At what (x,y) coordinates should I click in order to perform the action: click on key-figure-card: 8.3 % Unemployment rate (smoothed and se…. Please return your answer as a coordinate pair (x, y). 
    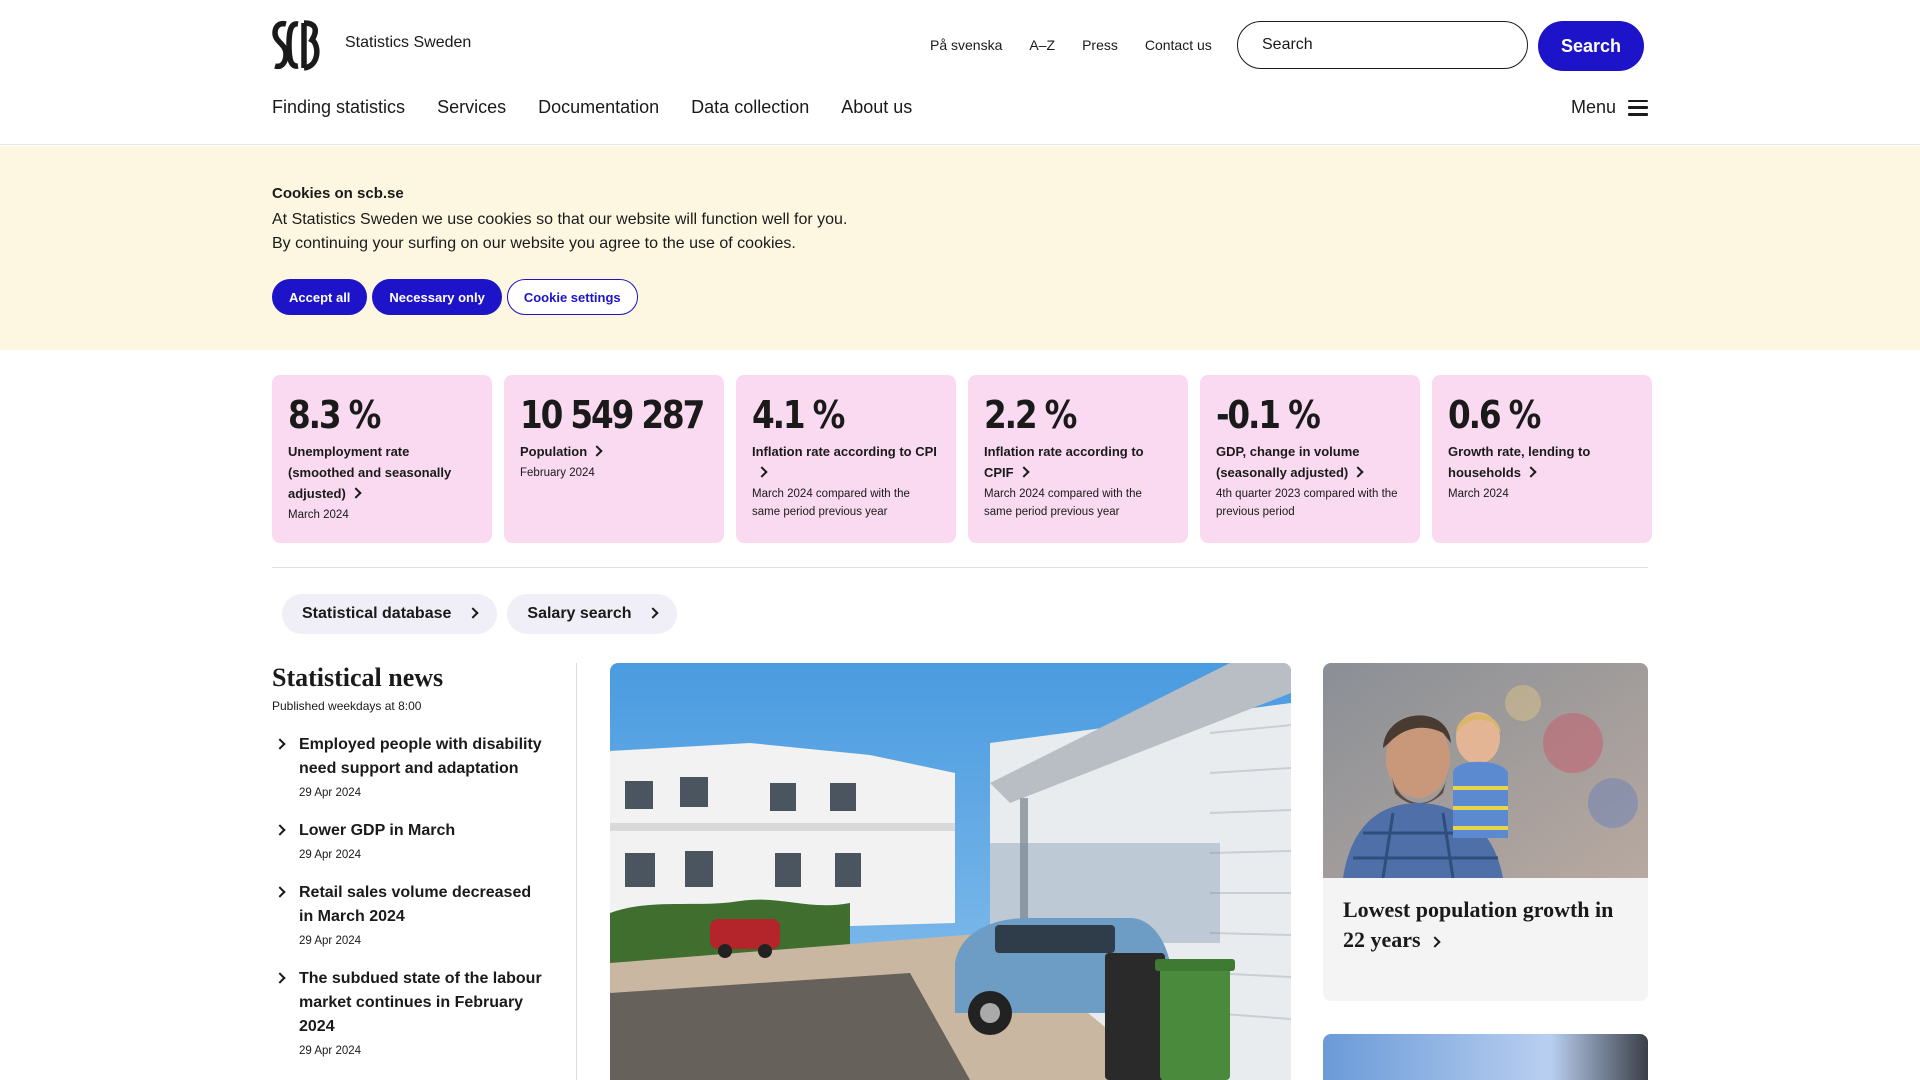
    Looking at the image, I should click on (382, 459).